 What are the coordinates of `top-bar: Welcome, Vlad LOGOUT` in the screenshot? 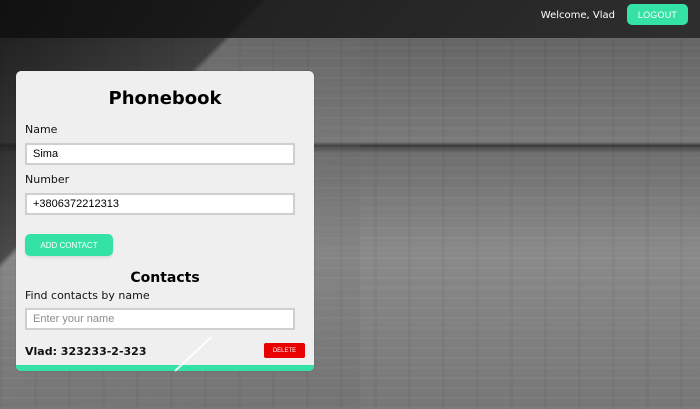 It's located at (350, 19).